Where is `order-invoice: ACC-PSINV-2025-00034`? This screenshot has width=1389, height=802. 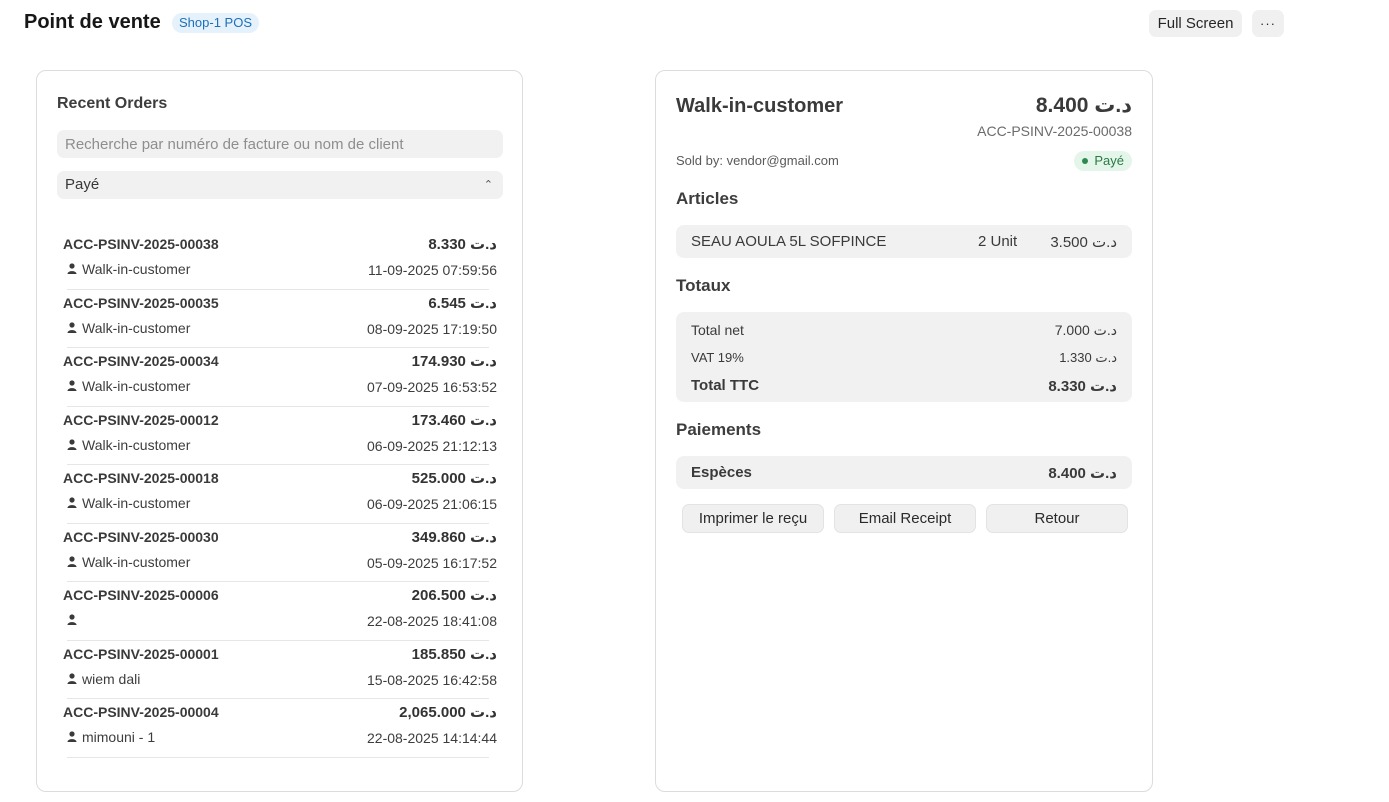
order-invoice: ACC-PSINV-2025-00034 is located at coordinates (141, 361).